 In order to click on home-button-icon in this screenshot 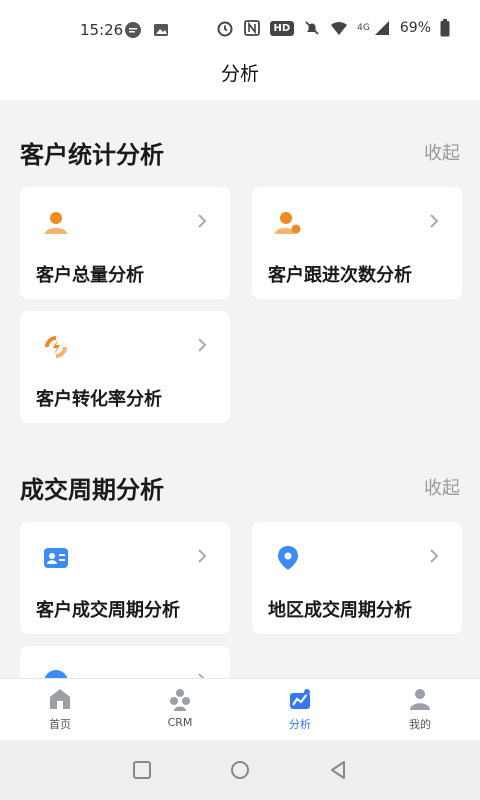, I will do `click(240, 770)`.